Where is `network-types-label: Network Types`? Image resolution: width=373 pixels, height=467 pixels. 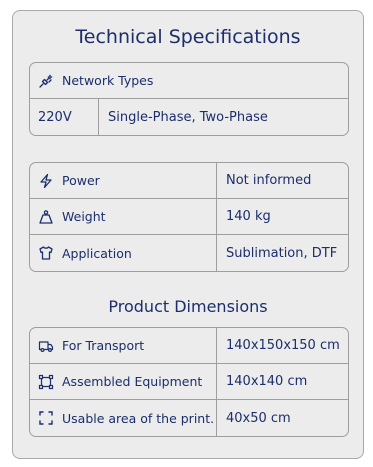 network-types-label: Network Types is located at coordinates (108, 80).